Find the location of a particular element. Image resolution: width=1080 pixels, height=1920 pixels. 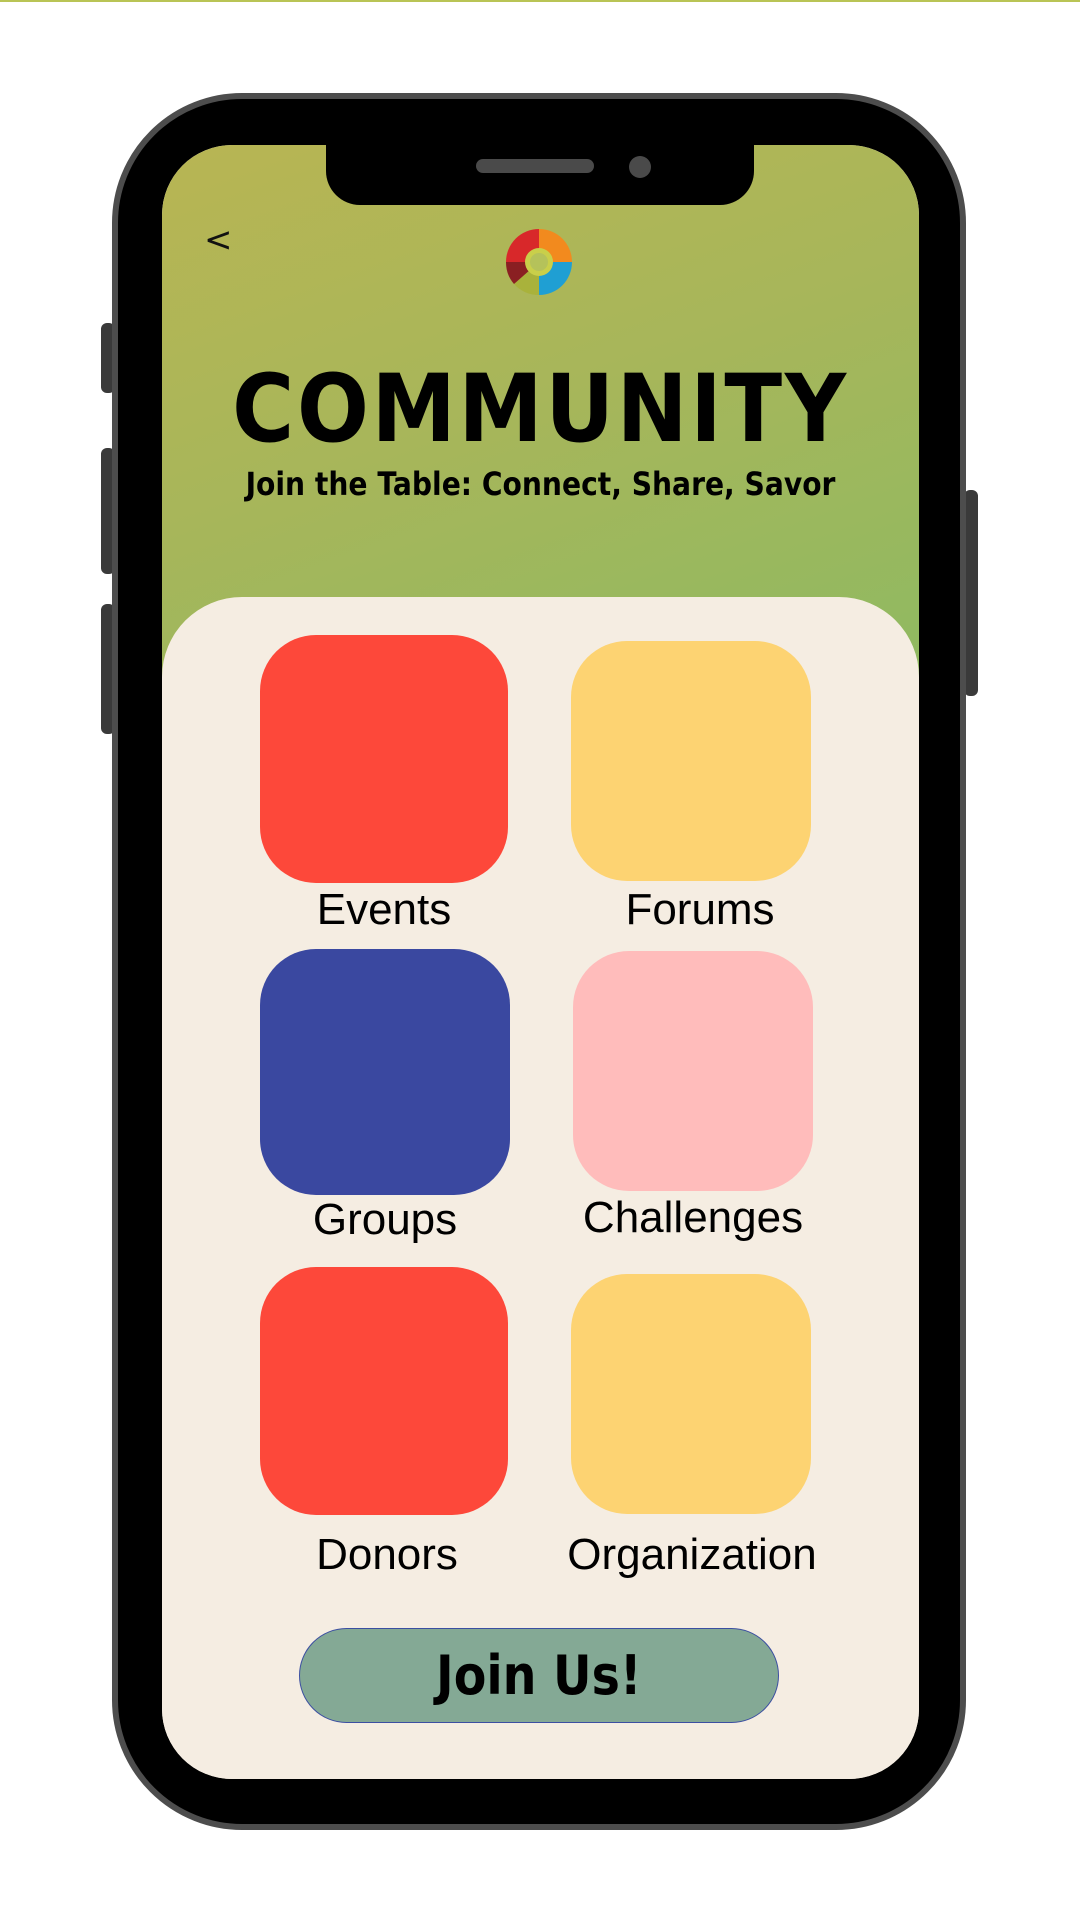

phone-power-button is located at coordinates (971, 593).